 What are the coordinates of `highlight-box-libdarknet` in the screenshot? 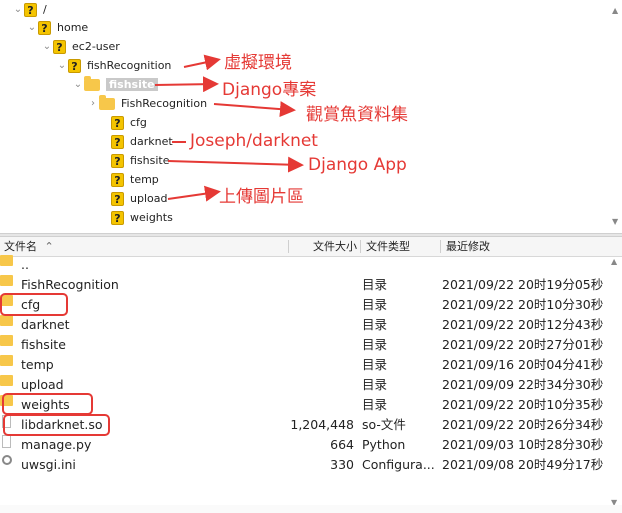 It's located at (56, 425).